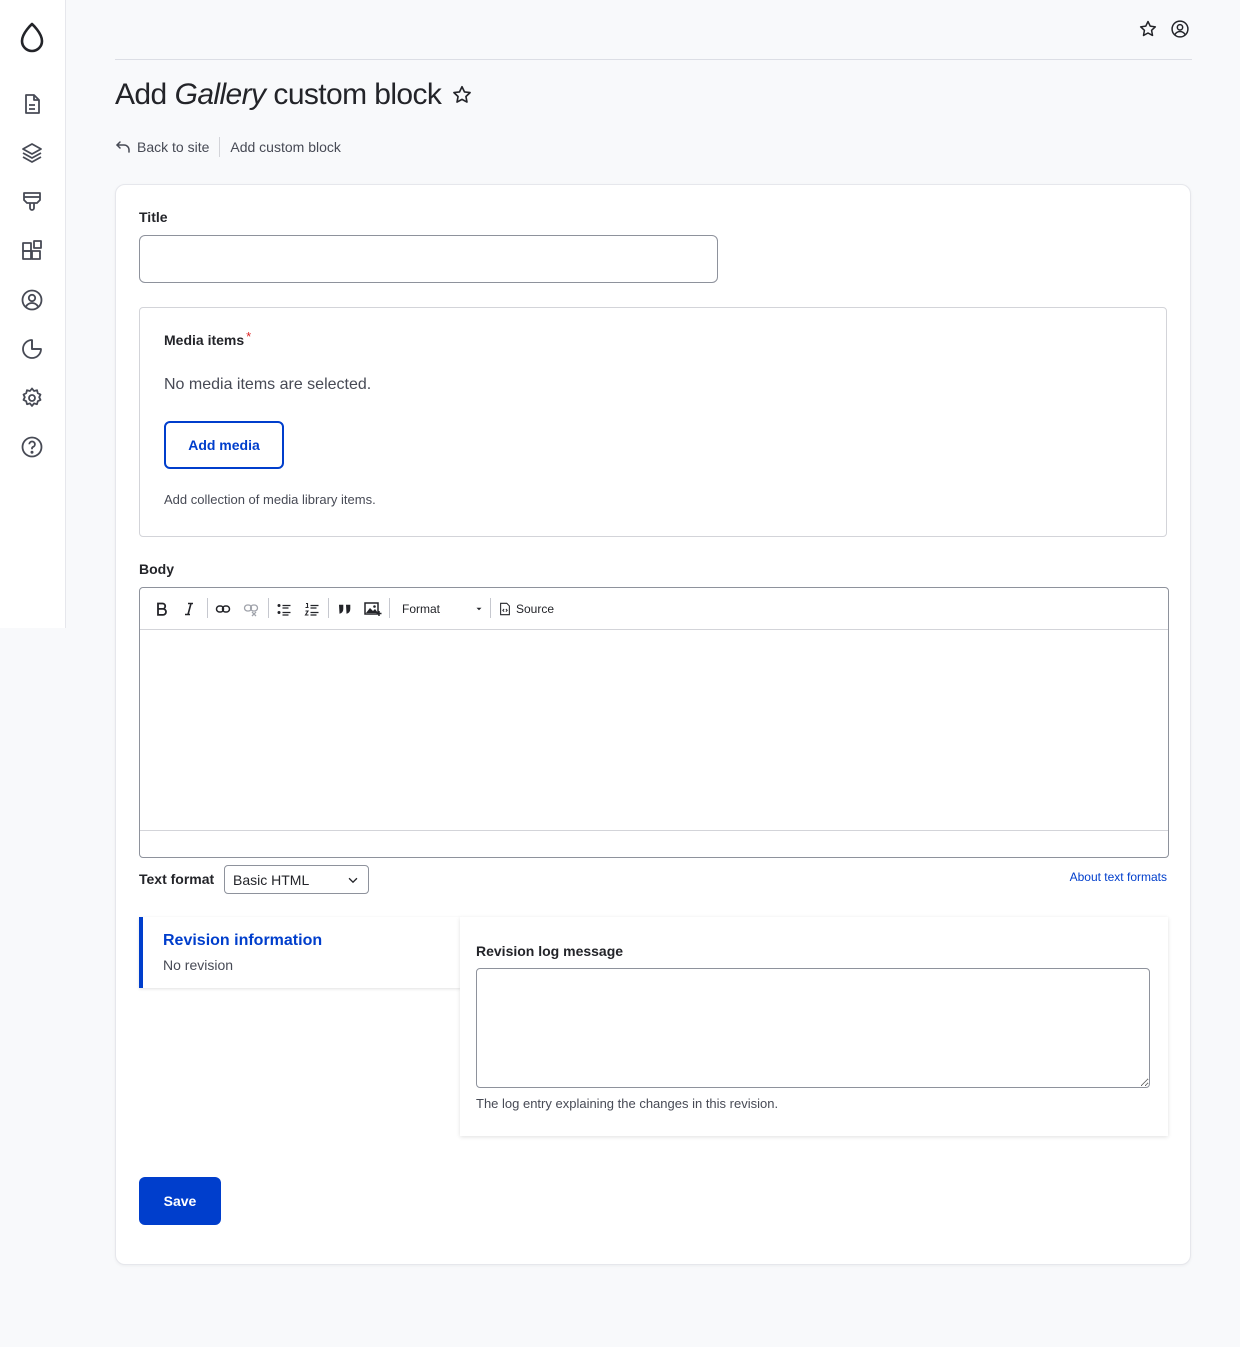  What do you see at coordinates (32, 153) in the screenshot?
I see `layers-icon` at bounding box center [32, 153].